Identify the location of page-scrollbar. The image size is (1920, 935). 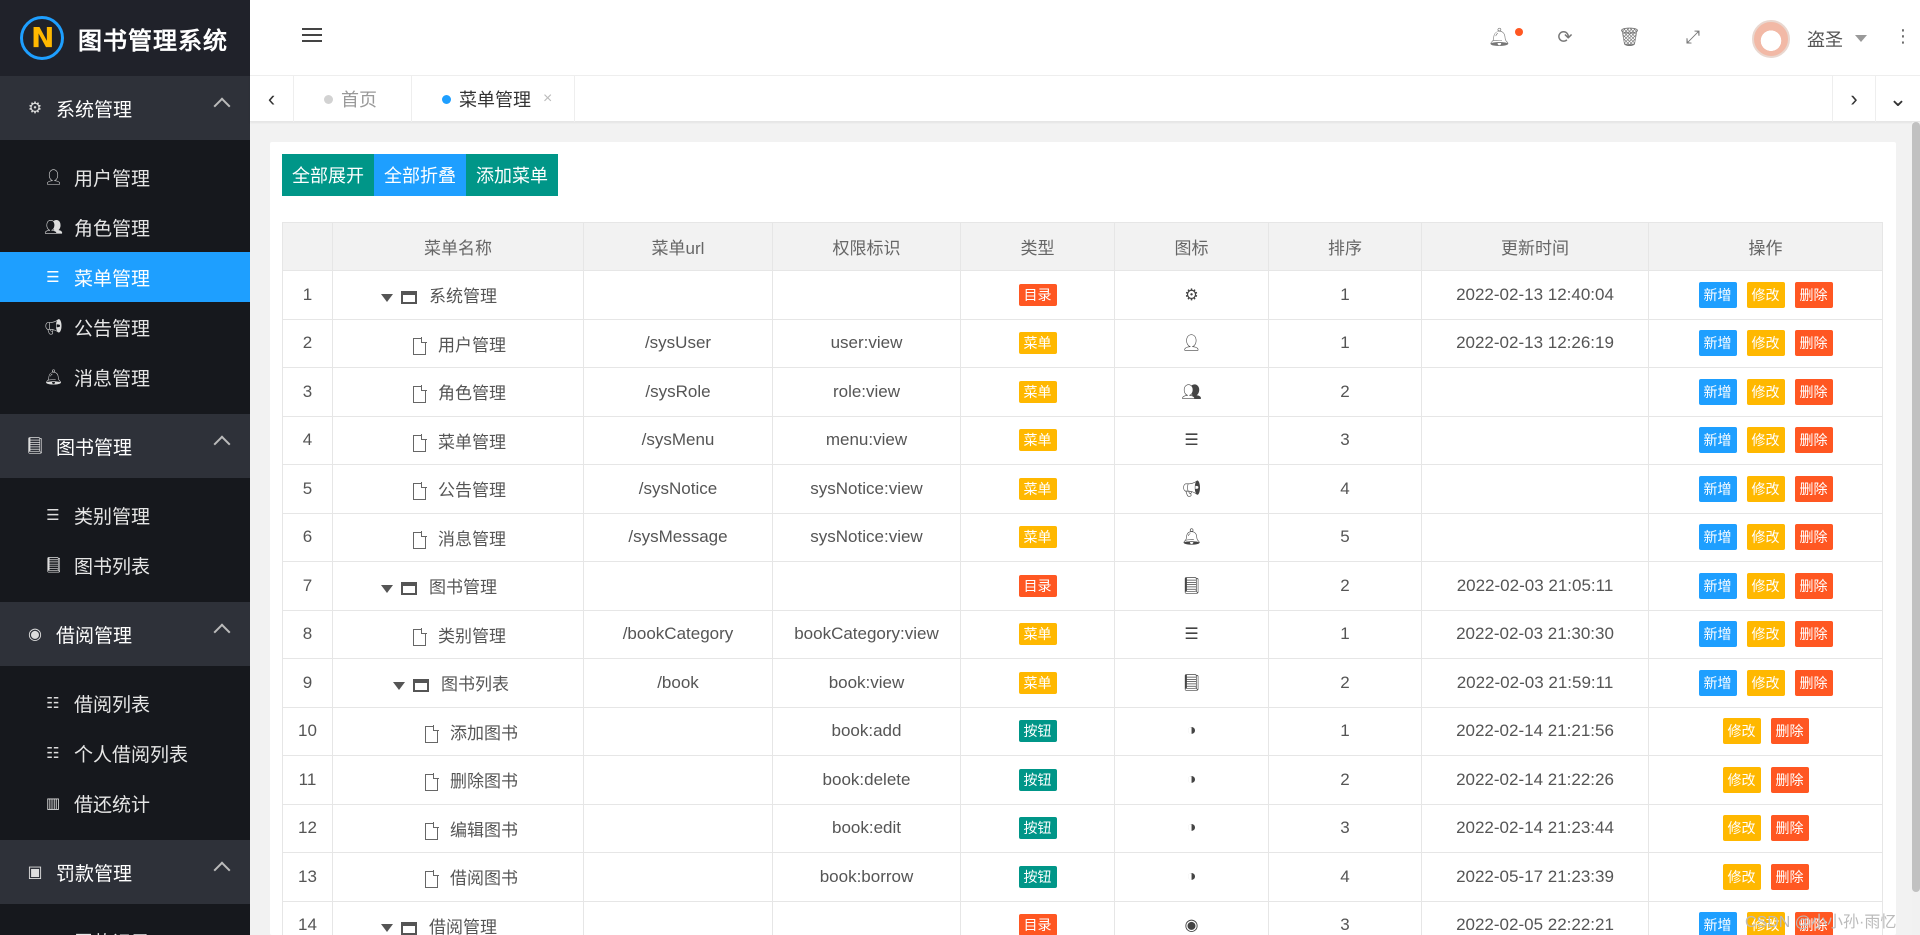
(1916, 528).